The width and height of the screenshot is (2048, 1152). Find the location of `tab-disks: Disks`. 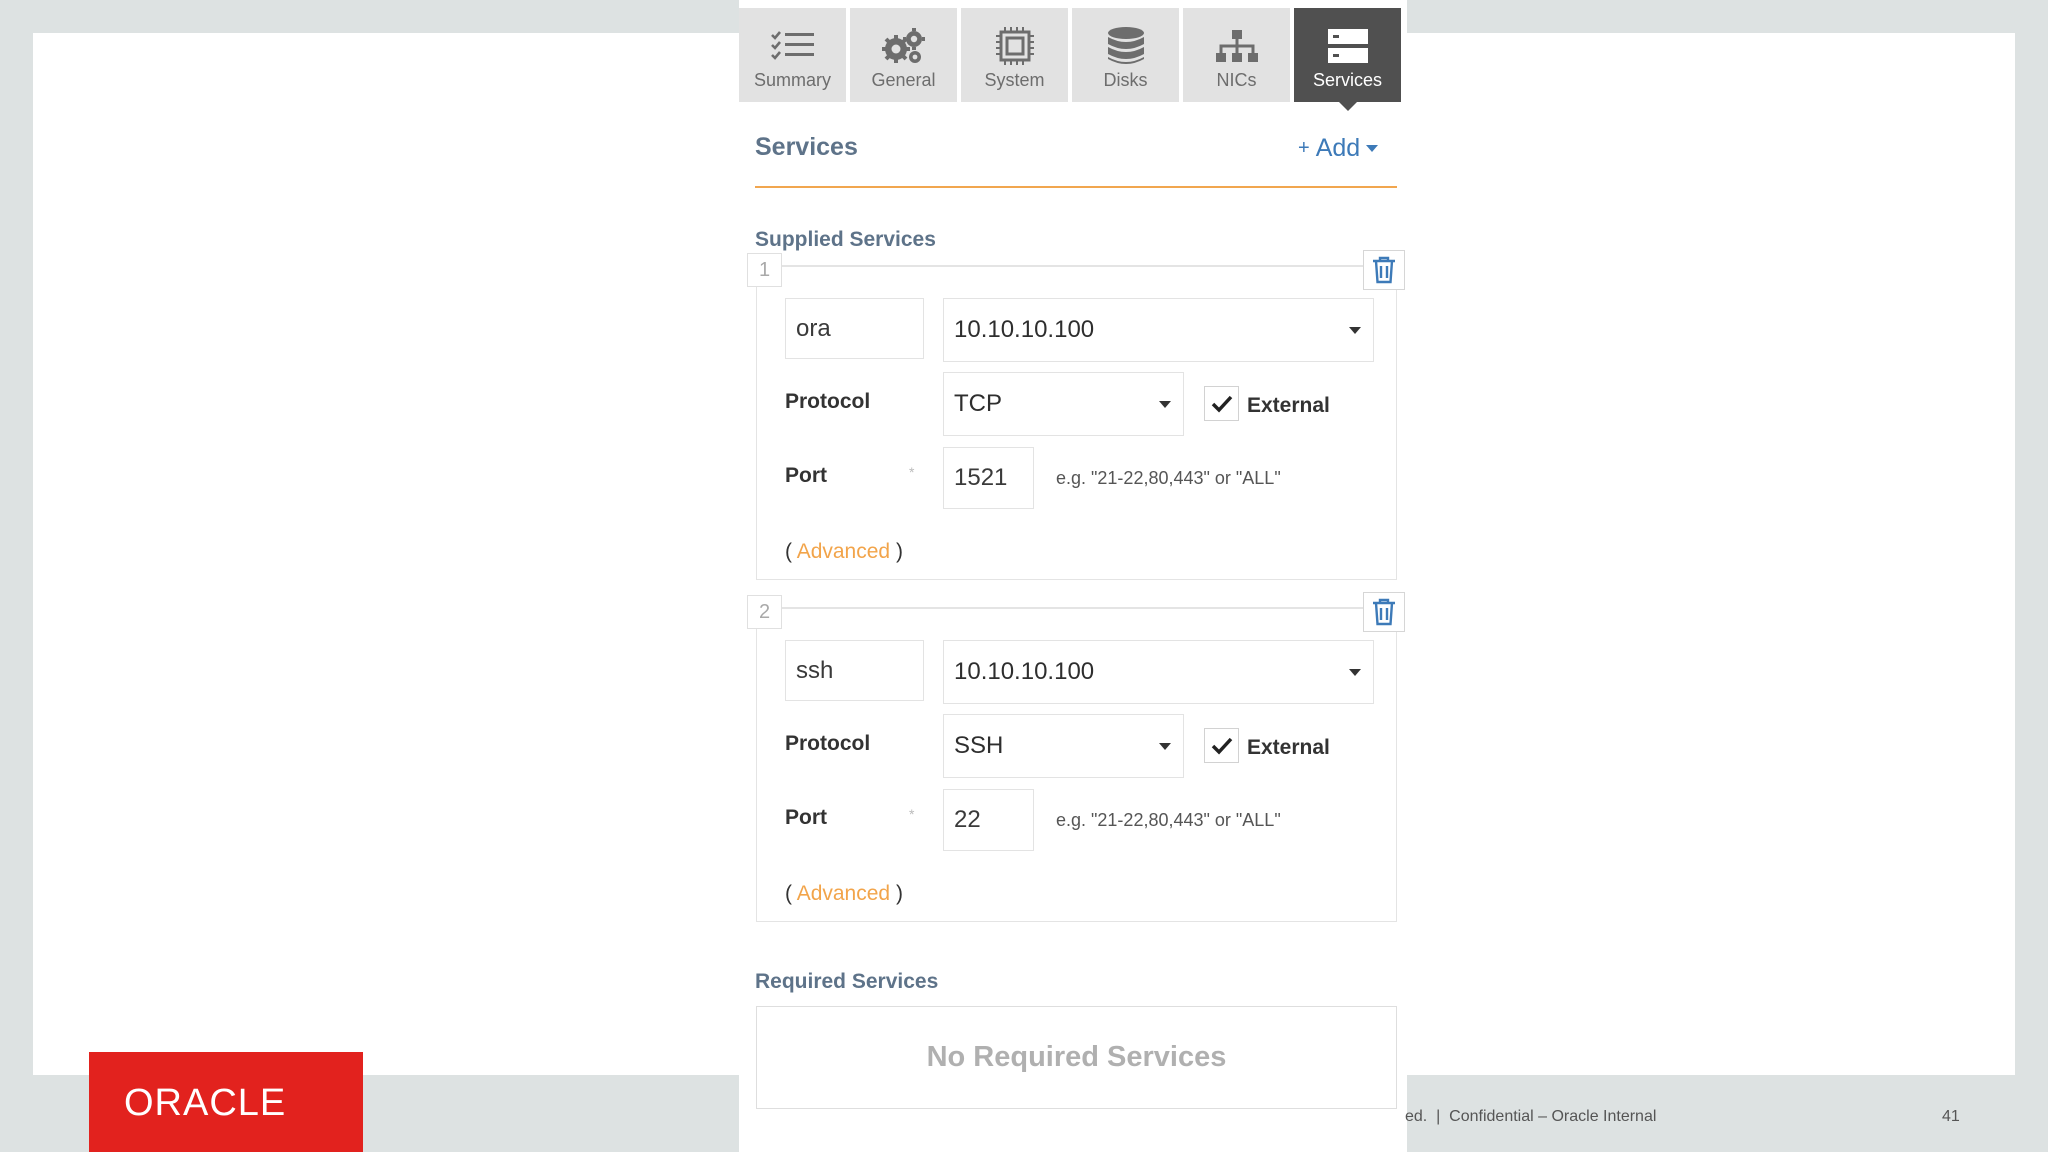

tab-disks: Disks is located at coordinates (1125, 55).